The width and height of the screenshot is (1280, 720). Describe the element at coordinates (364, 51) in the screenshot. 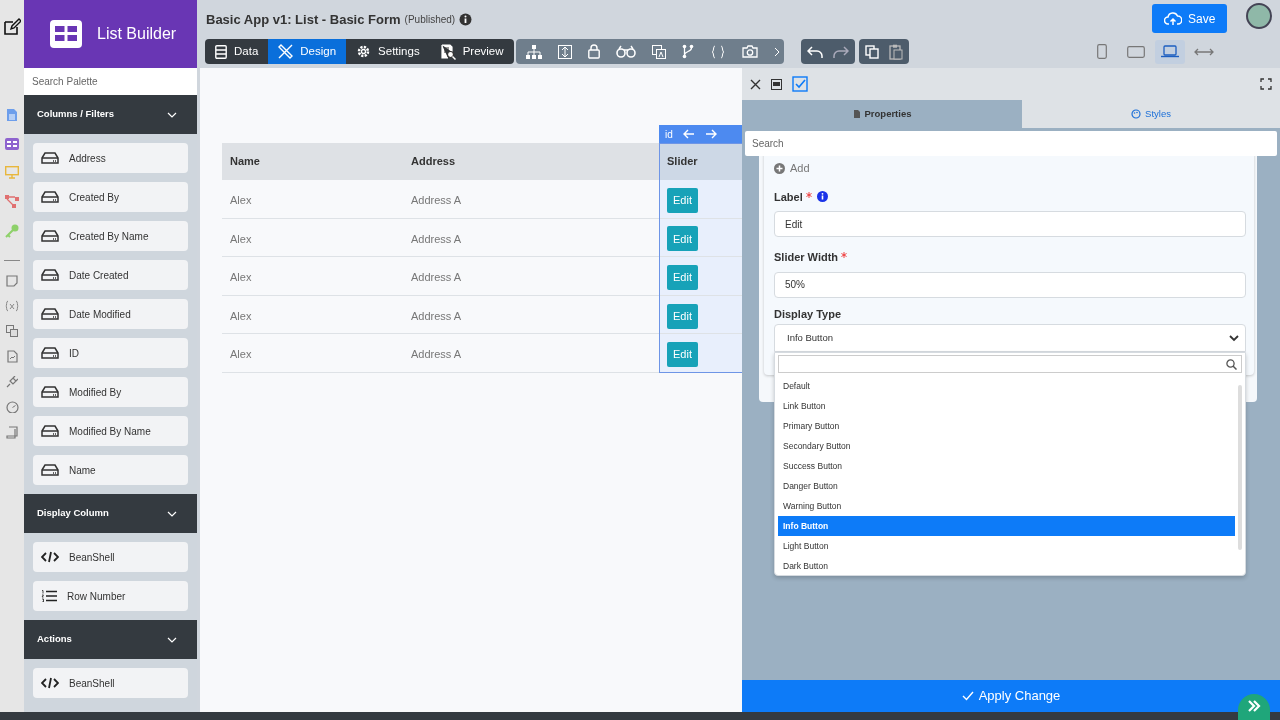

I see `settings-icon` at that location.